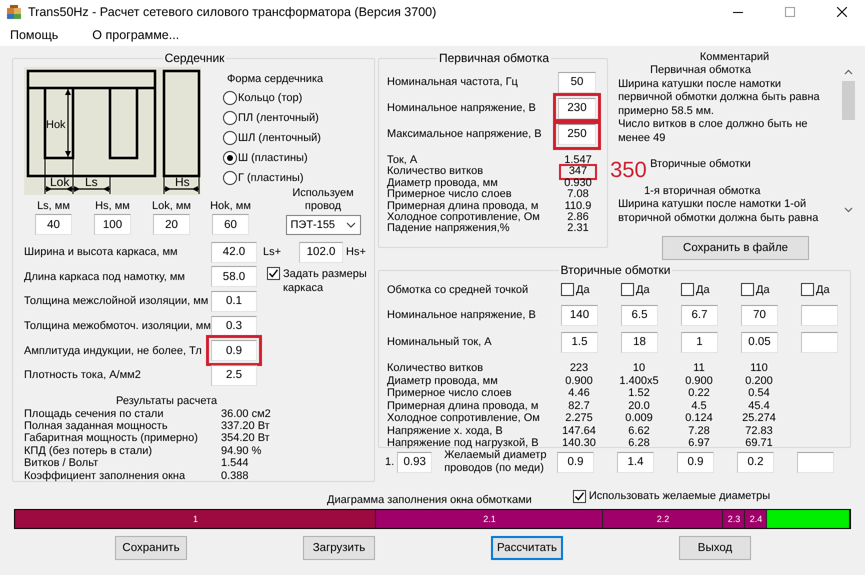  I want to click on stat-label: Примерная длина провода, м, so click(463, 206).